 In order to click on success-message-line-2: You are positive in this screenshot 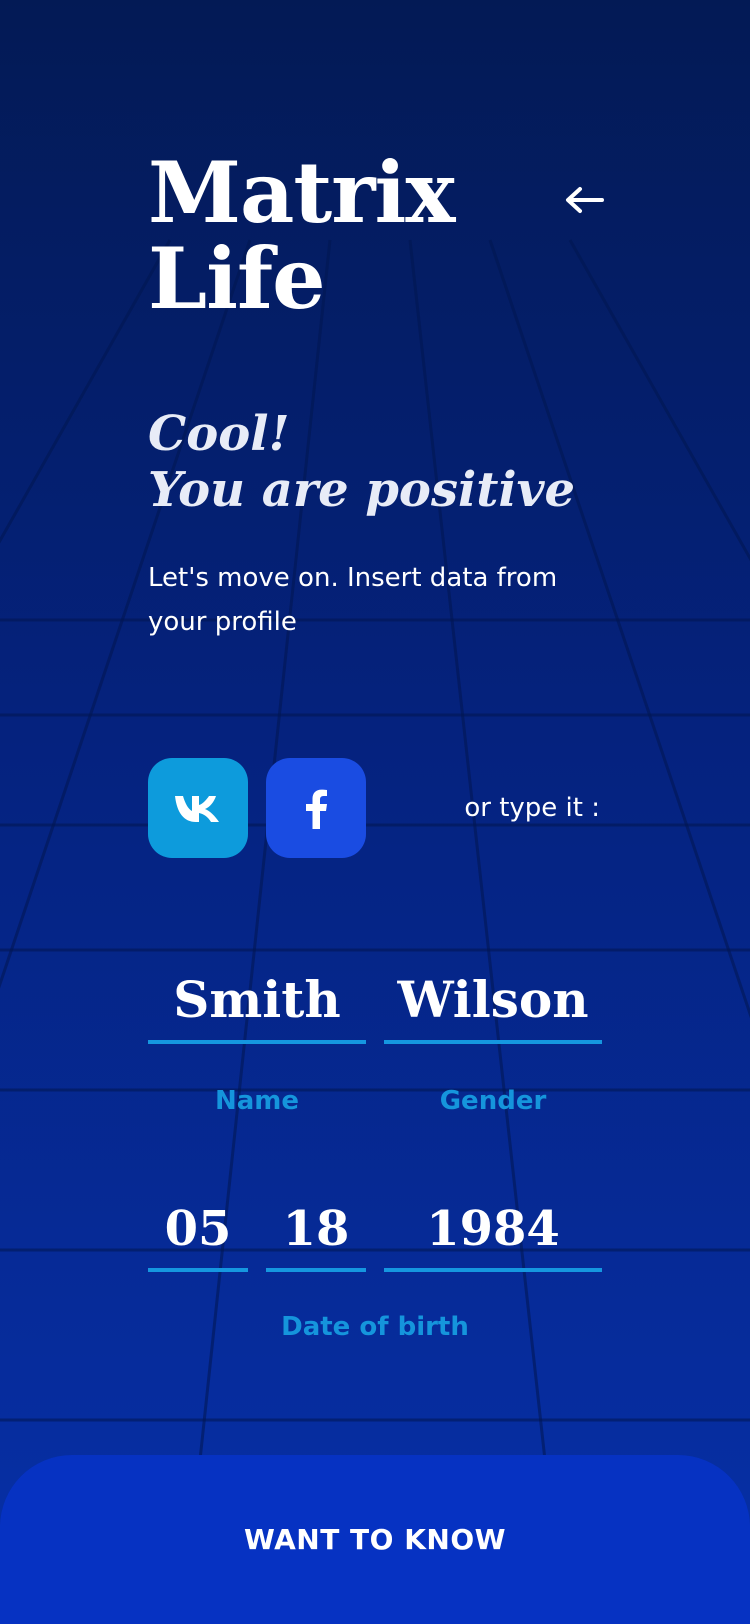, I will do `click(362, 490)`.